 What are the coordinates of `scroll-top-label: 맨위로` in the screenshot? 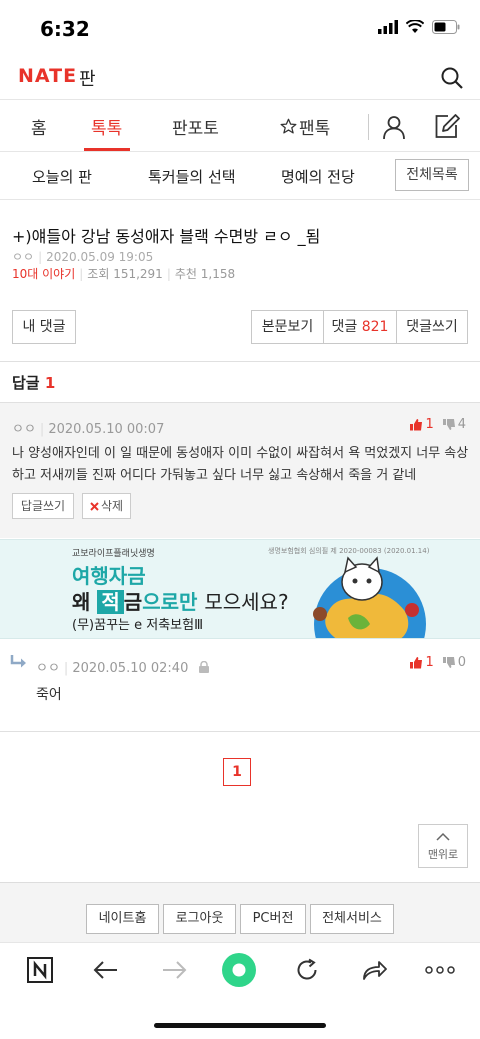 It's located at (443, 854).